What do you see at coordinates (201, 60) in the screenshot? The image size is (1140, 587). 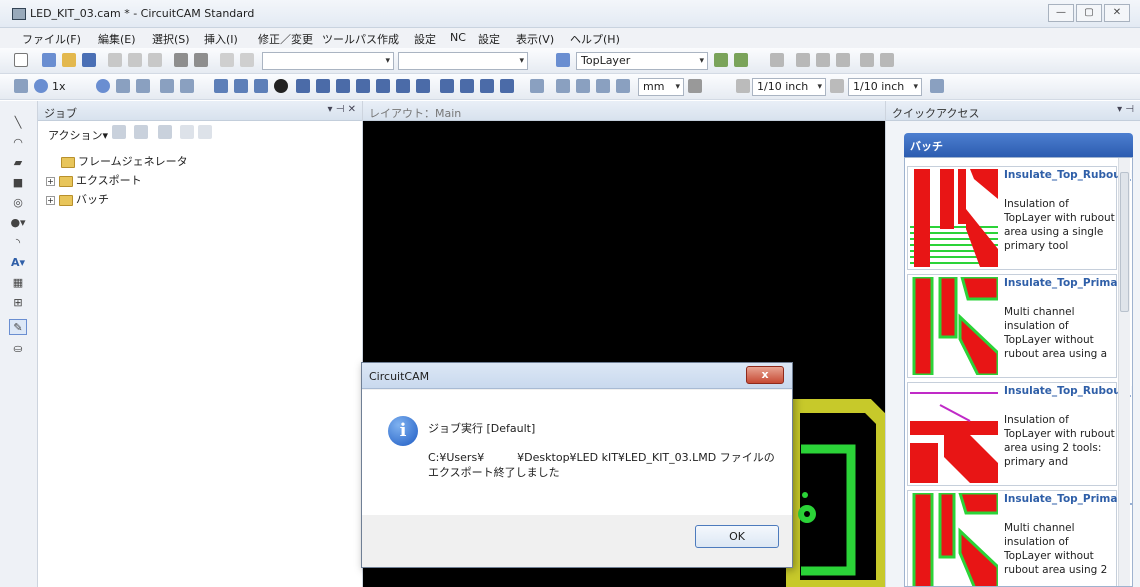 I see `print-preview-icon` at bounding box center [201, 60].